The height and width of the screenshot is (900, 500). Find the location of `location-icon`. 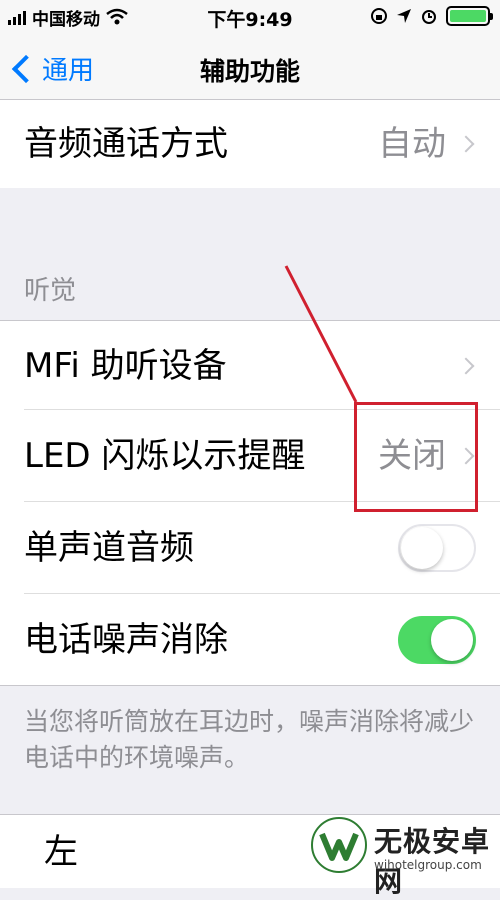

location-icon is located at coordinates (404, 16).